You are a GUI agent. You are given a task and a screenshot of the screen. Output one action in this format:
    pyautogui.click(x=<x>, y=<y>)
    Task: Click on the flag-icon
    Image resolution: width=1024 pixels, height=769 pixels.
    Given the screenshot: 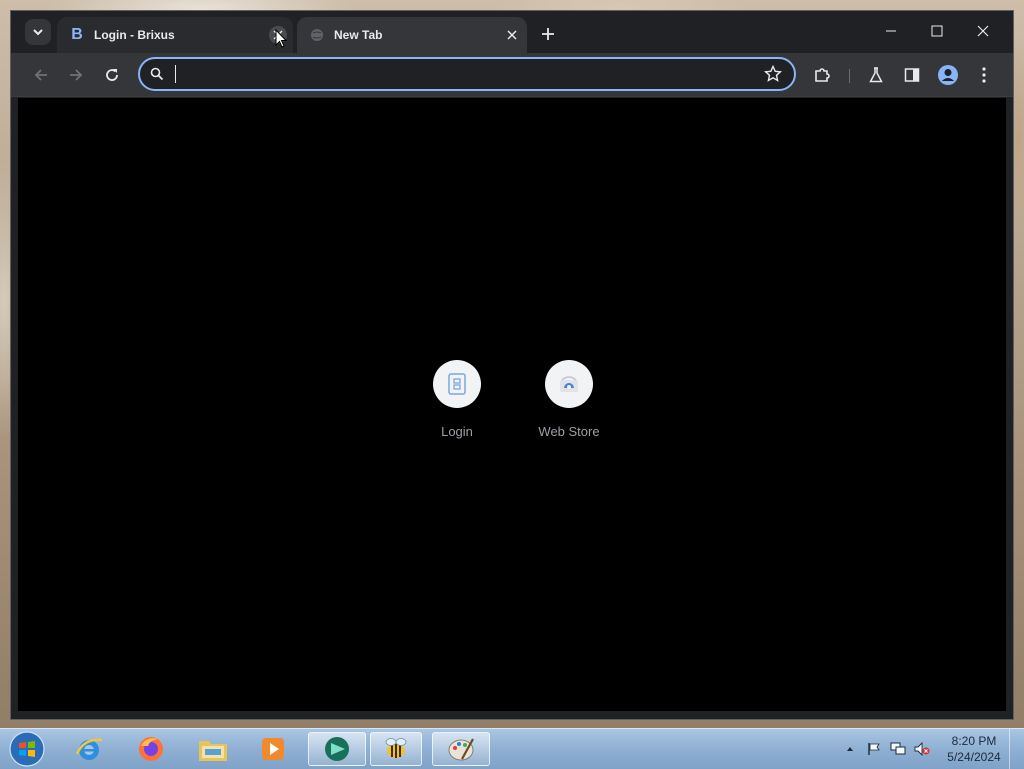 What is the action you would take?
    pyautogui.click(x=874, y=749)
    